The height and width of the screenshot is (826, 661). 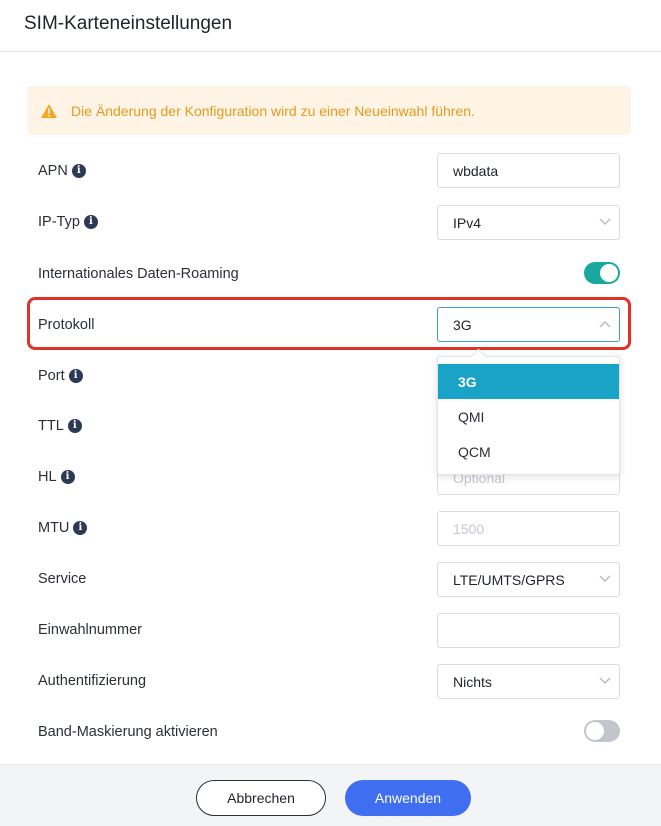 I want to click on band-mask-label-text: Band-Maskierung aktivieren, so click(x=128, y=732).